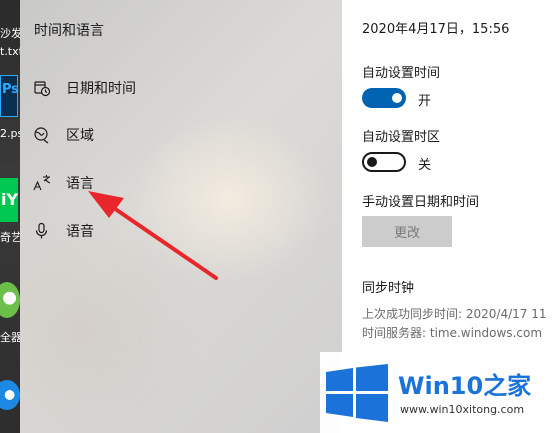 Image resolution: width=555 pixels, height=433 pixels. What do you see at coordinates (465, 386) in the screenshot?
I see `watermark-title: Win10之家` at bounding box center [465, 386].